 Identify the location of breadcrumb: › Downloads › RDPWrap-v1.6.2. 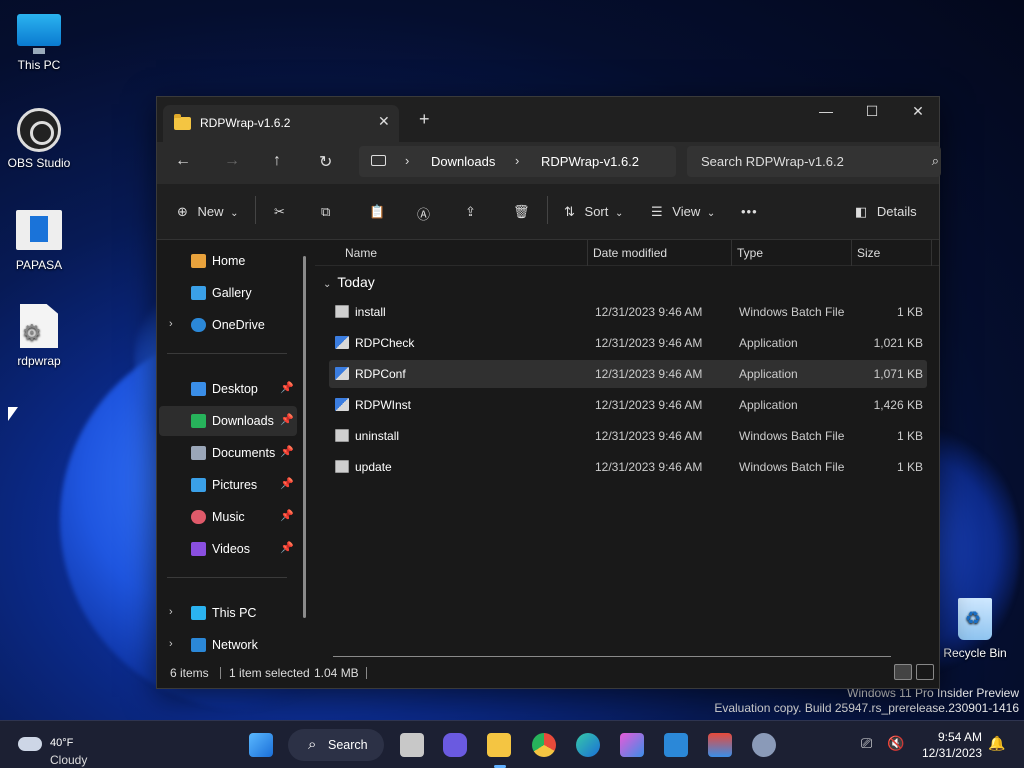
(517, 161).